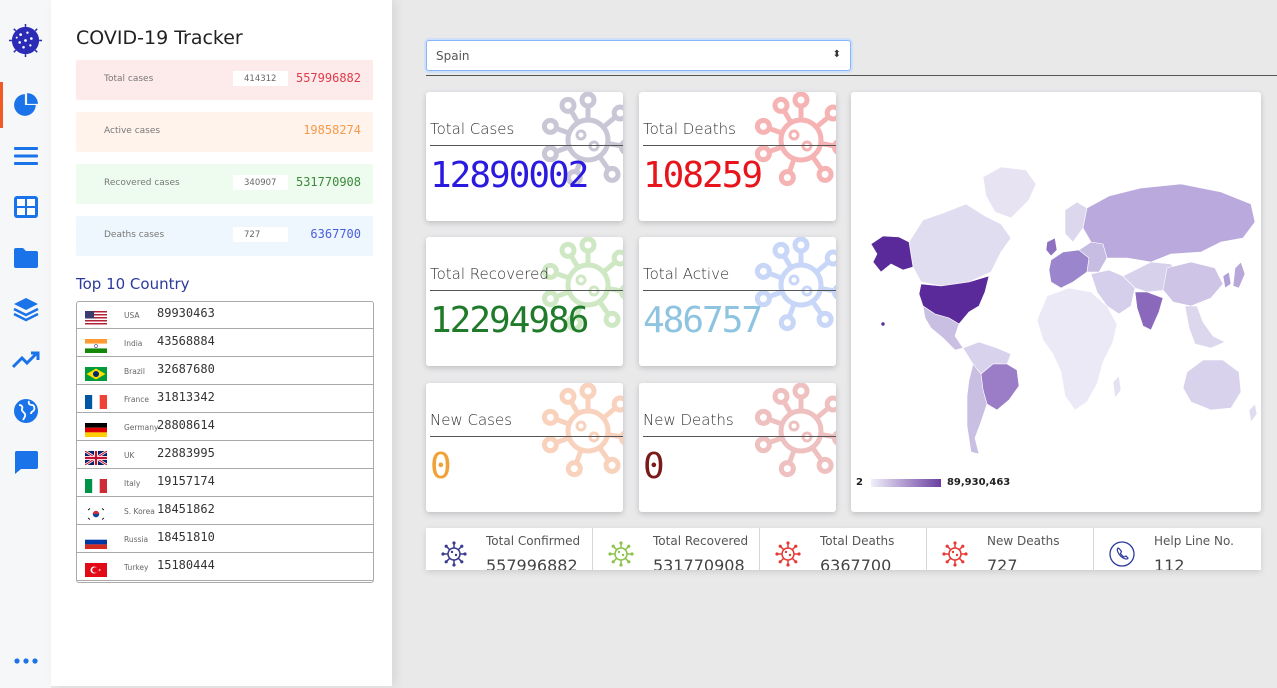 This screenshot has width=1277, height=688. I want to click on divider, so click(851, 75).